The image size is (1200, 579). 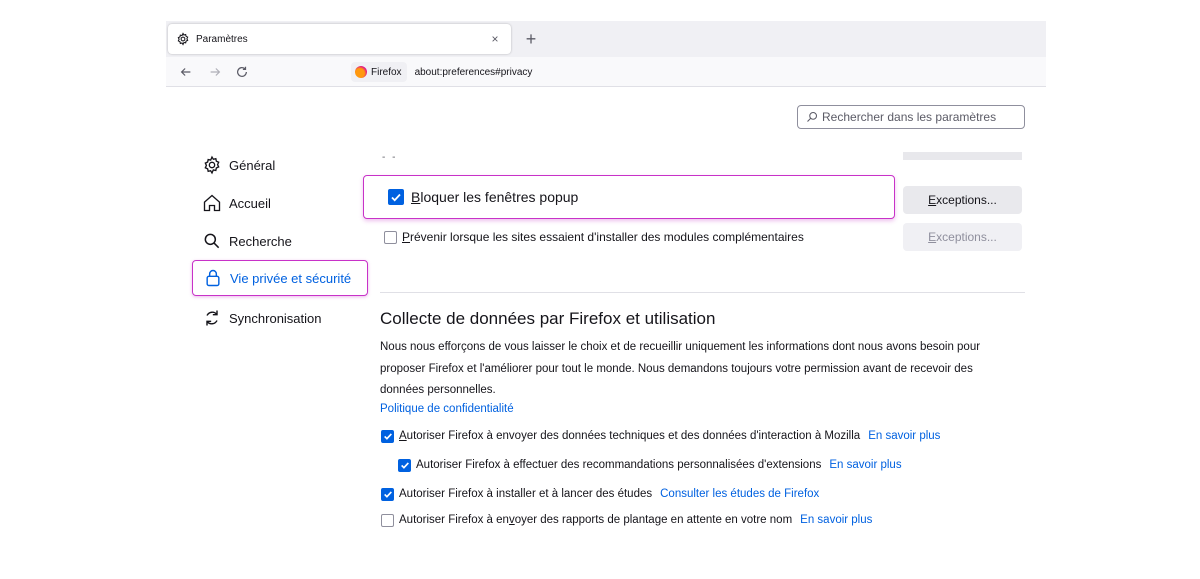 What do you see at coordinates (474, 72) in the screenshot?
I see `url-text: about:preferences#privacy` at bounding box center [474, 72].